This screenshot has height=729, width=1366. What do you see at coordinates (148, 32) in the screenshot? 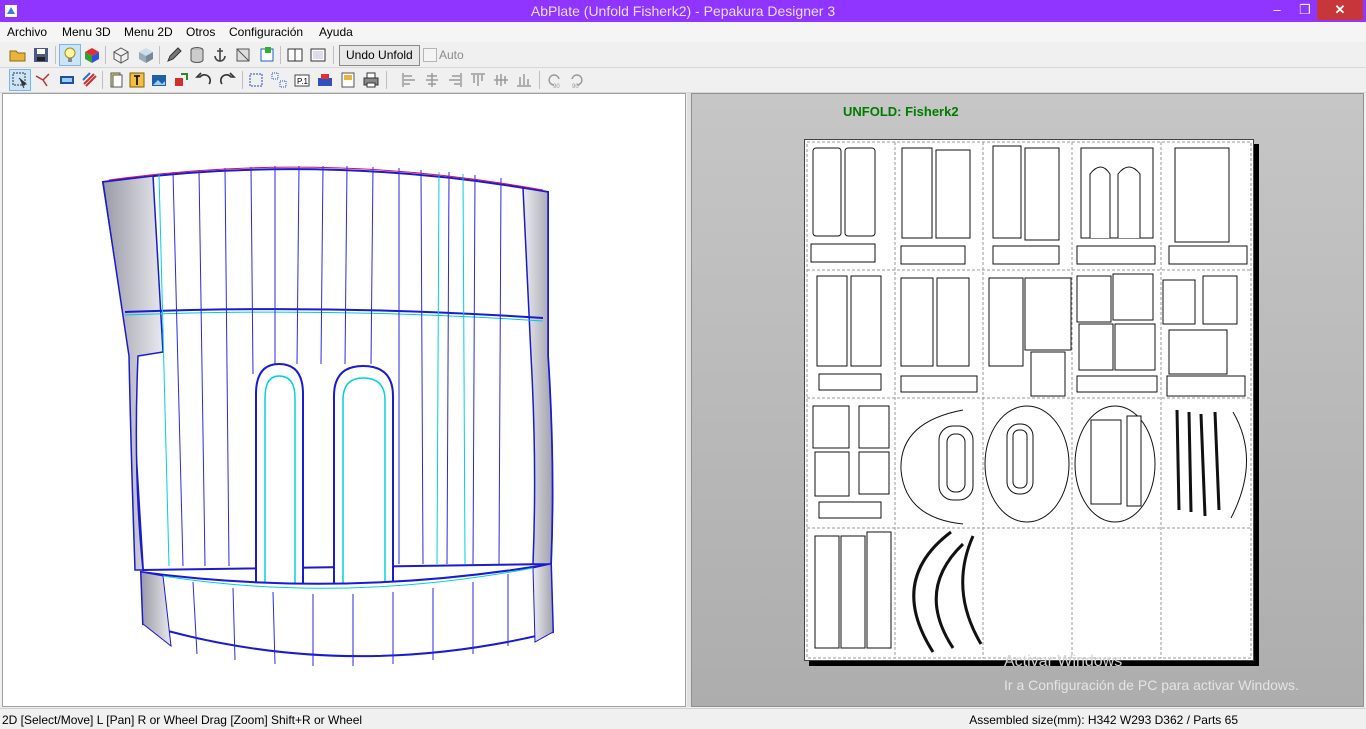
I see `menu-2d: Menu 2D` at bounding box center [148, 32].